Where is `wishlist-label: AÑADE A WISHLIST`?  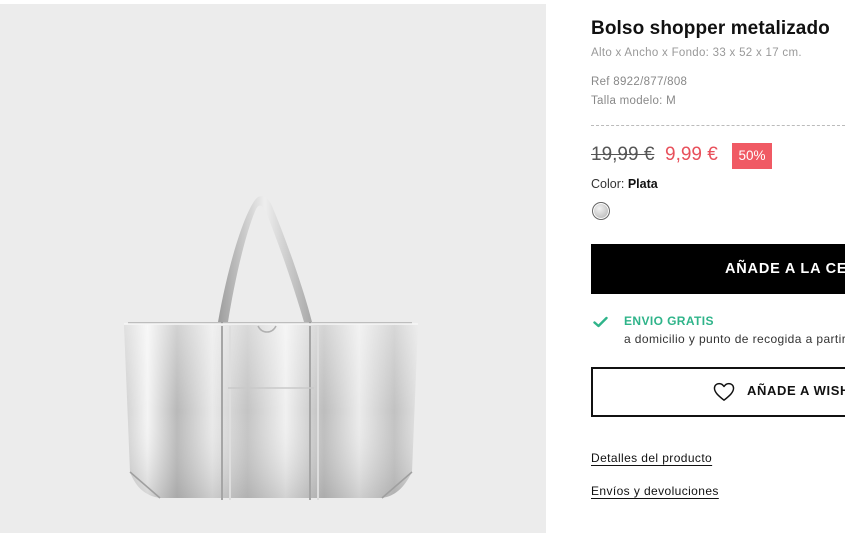 wishlist-label: AÑADE A WISHLIST is located at coordinates (796, 390).